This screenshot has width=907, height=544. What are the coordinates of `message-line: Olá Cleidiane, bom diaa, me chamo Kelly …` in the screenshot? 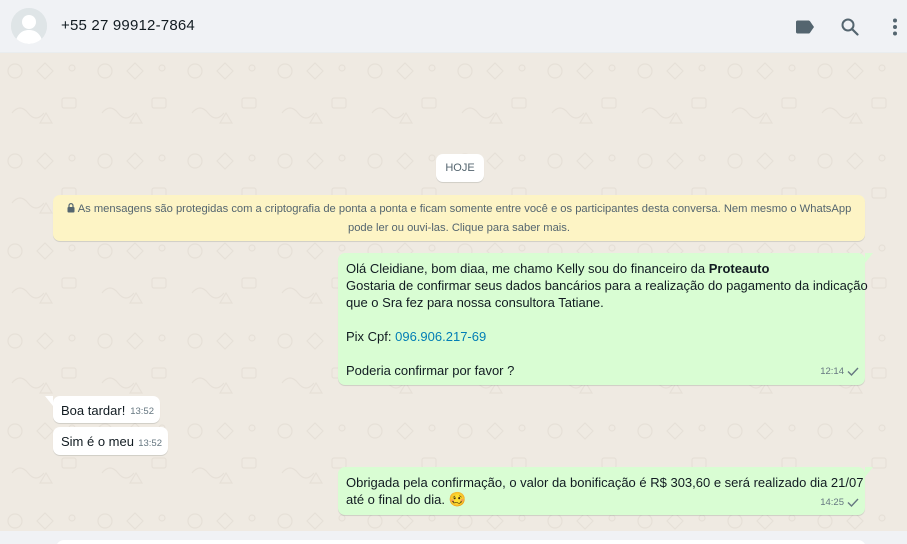 It's located at (557, 268).